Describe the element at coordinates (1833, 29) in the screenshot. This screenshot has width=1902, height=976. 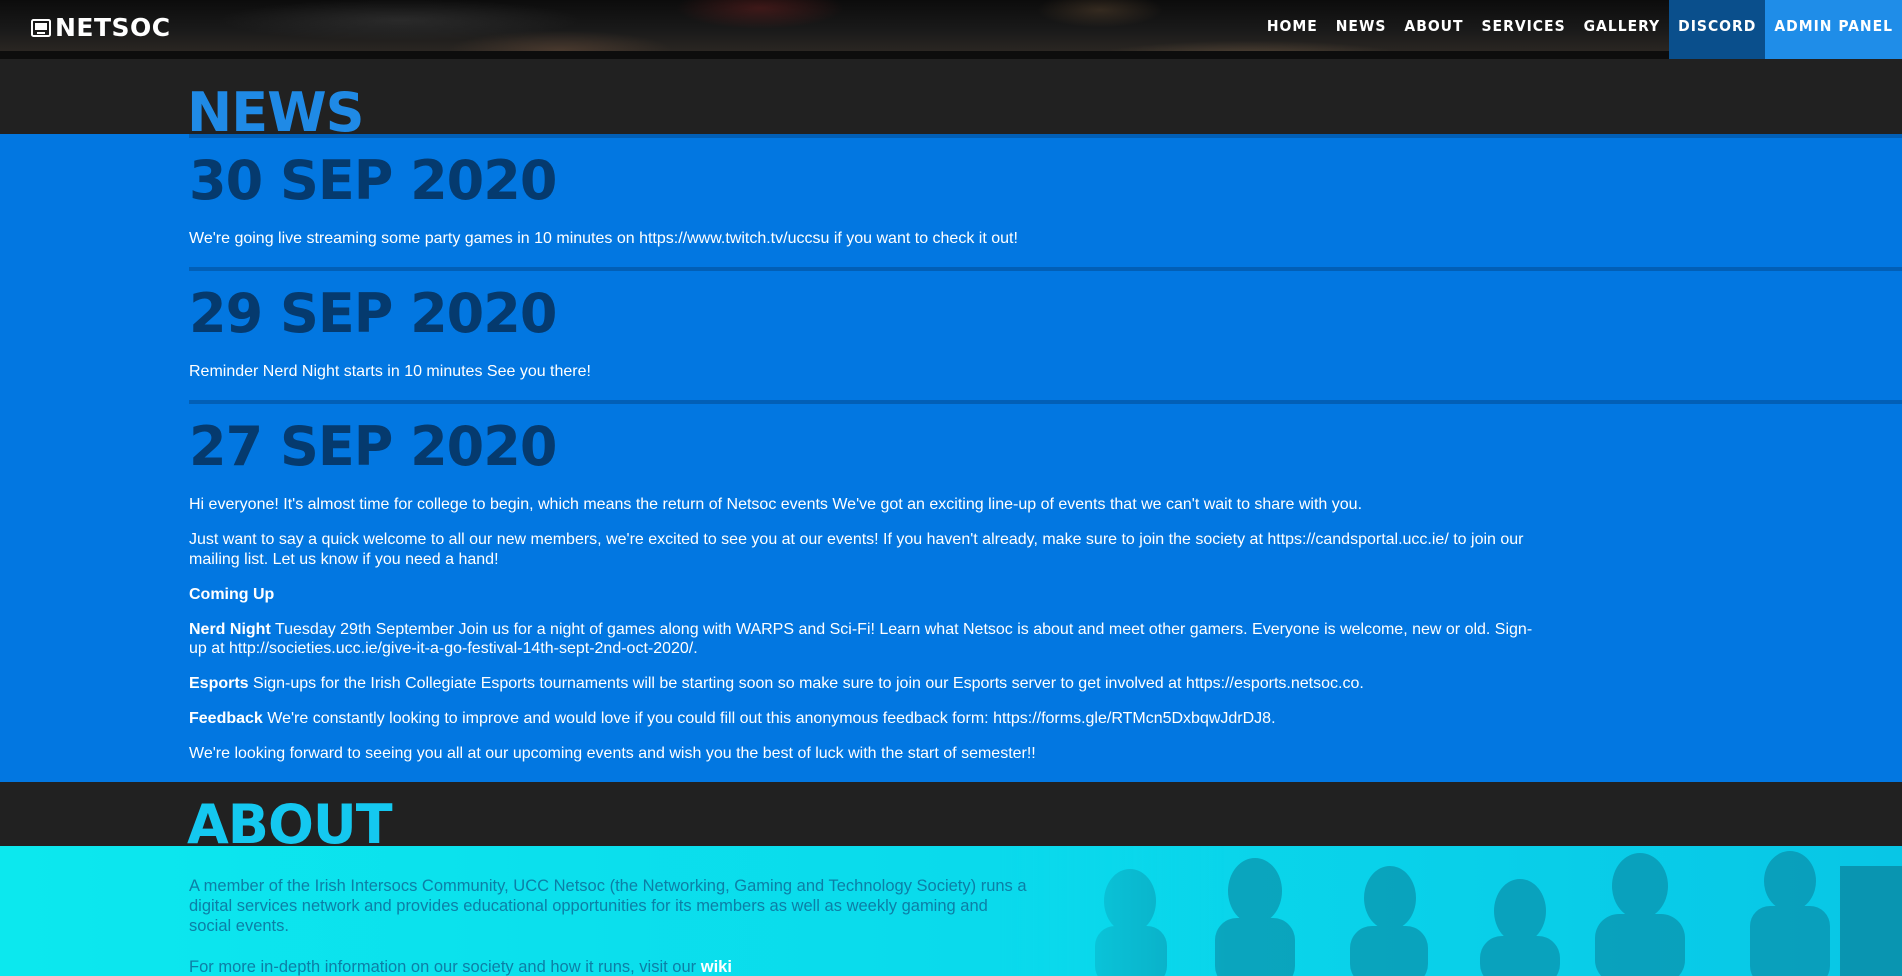
I see `nav-admin-panel: ADMIN PANEL` at that location.